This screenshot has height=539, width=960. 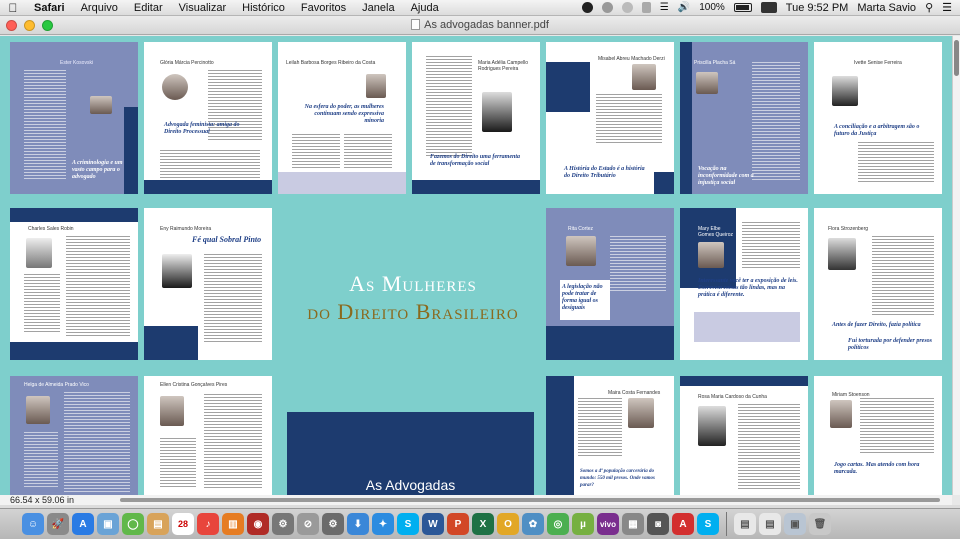 What do you see at coordinates (283, 524) in the screenshot?
I see `system-settings-icon: ⚙` at bounding box center [283, 524].